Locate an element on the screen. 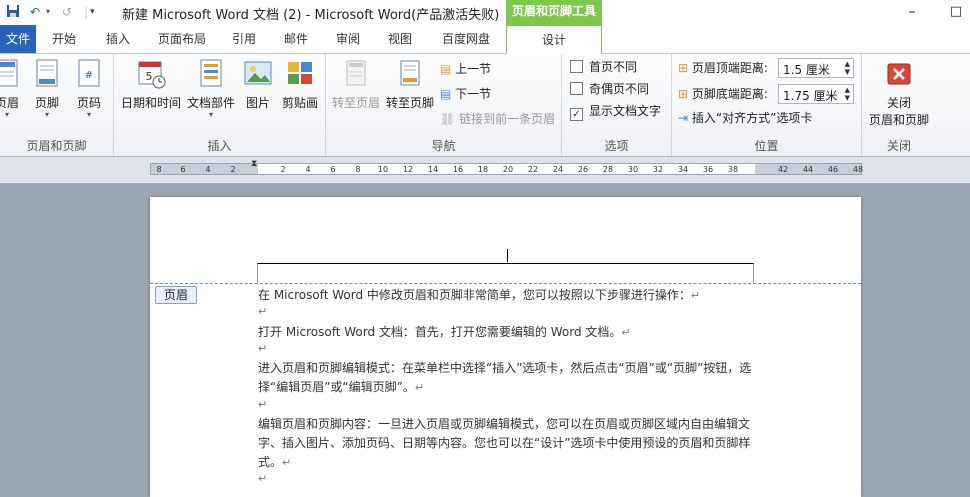  ruler-tick-label: 2 is located at coordinates (283, 169).